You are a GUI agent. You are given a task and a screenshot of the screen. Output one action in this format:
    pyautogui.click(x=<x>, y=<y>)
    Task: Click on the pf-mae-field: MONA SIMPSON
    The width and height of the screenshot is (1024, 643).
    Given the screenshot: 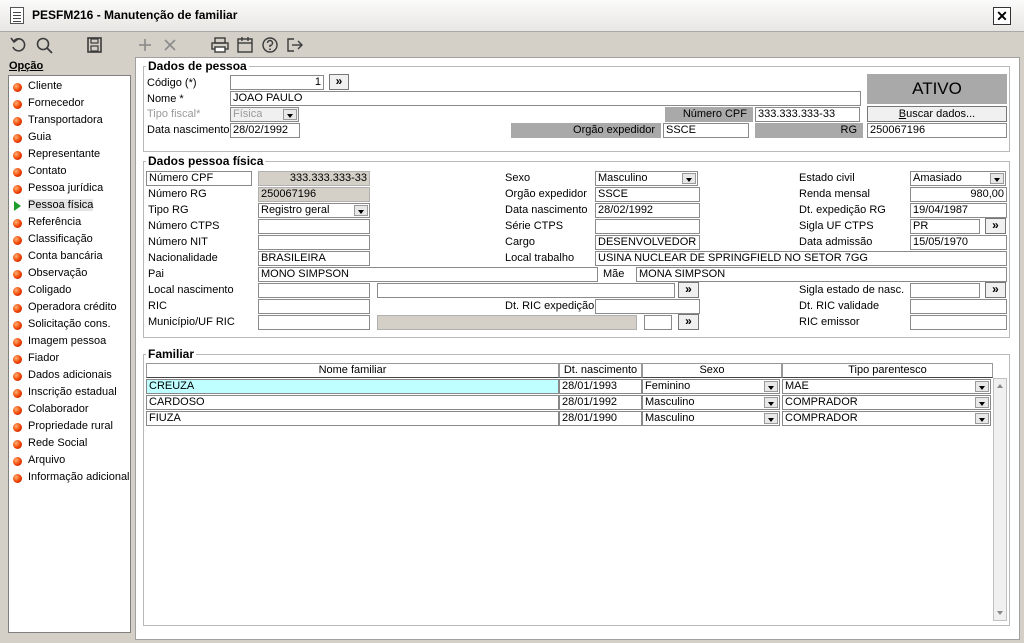 What is the action you would take?
    pyautogui.click(x=821, y=274)
    